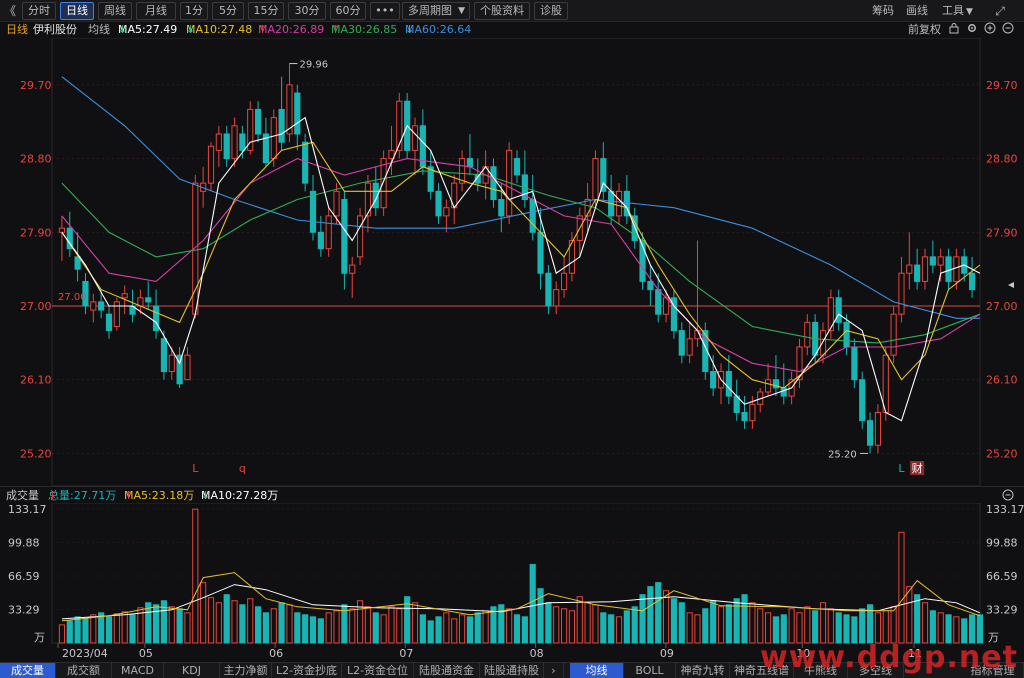  Describe the element at coordinates (307, 670) in the screenshot. I see `tab-l2-bottom: L2-资金抄底` at that location.